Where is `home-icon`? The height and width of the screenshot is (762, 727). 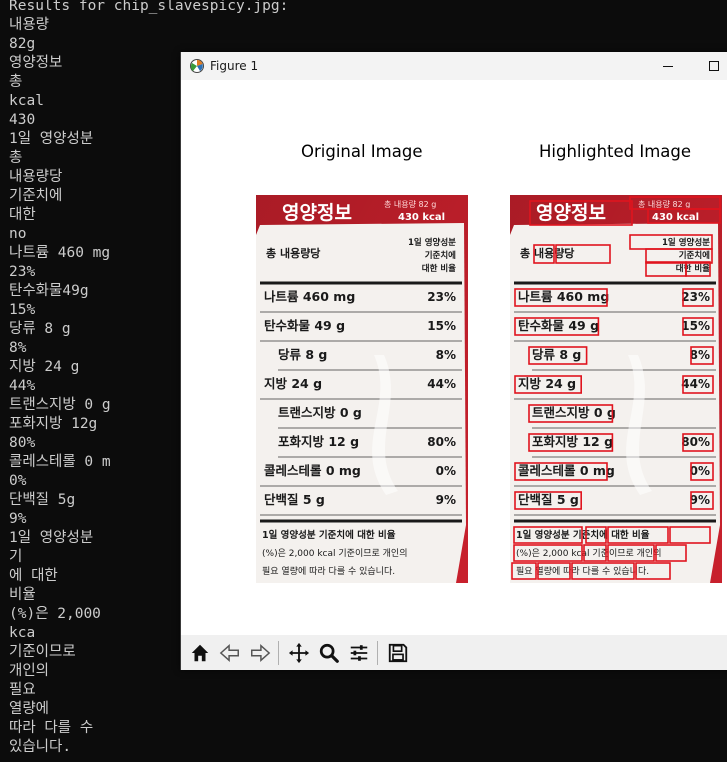
home-icon is located at coordinates (199, 652).